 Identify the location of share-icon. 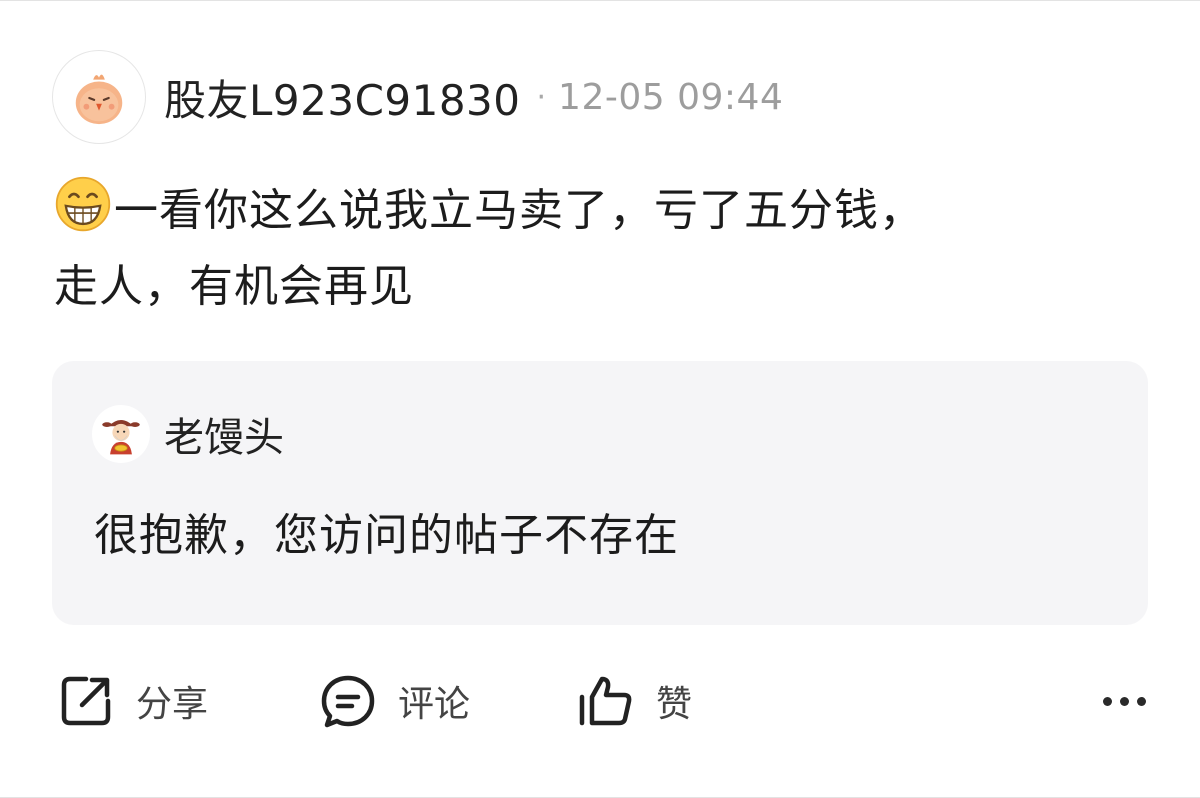
(86, 701).